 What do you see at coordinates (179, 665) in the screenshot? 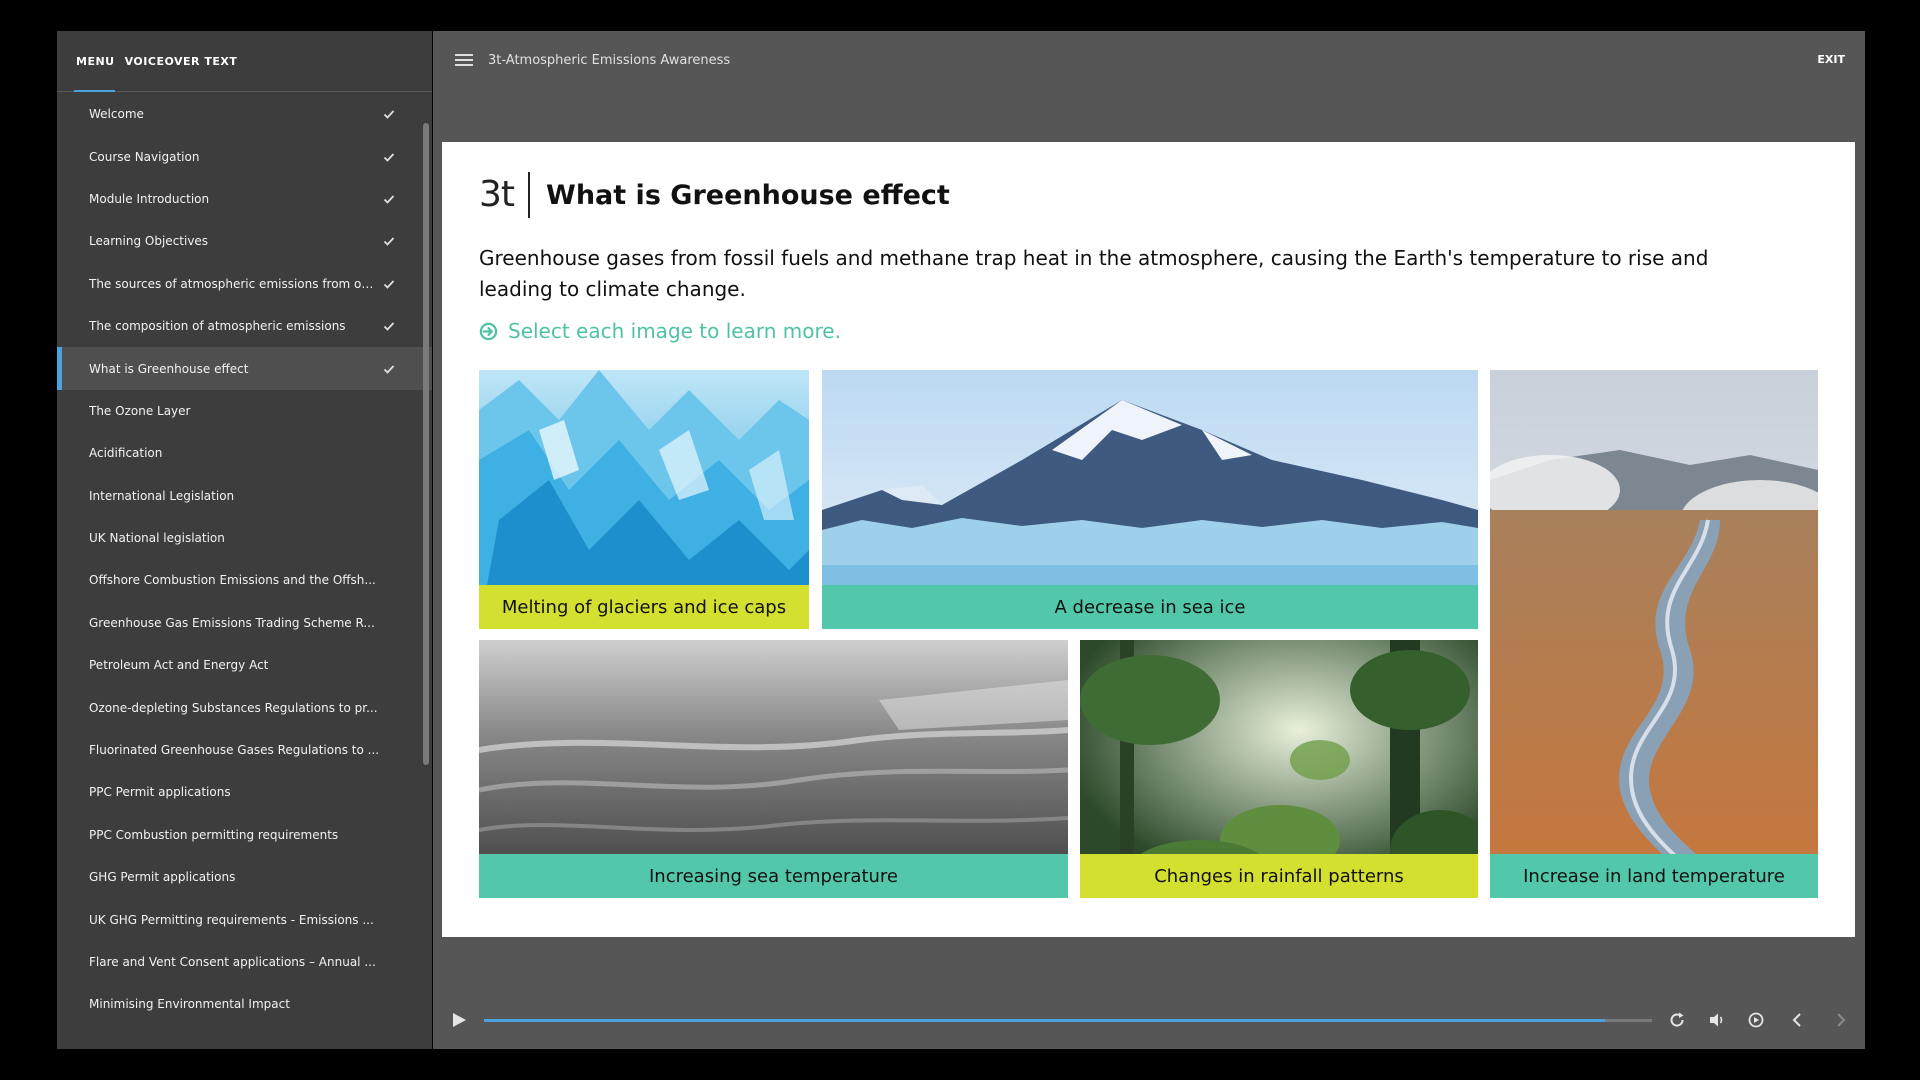
I see `sidebar-item-label: Petroleum Act and Energy Act` at bounding box center [179, 665].